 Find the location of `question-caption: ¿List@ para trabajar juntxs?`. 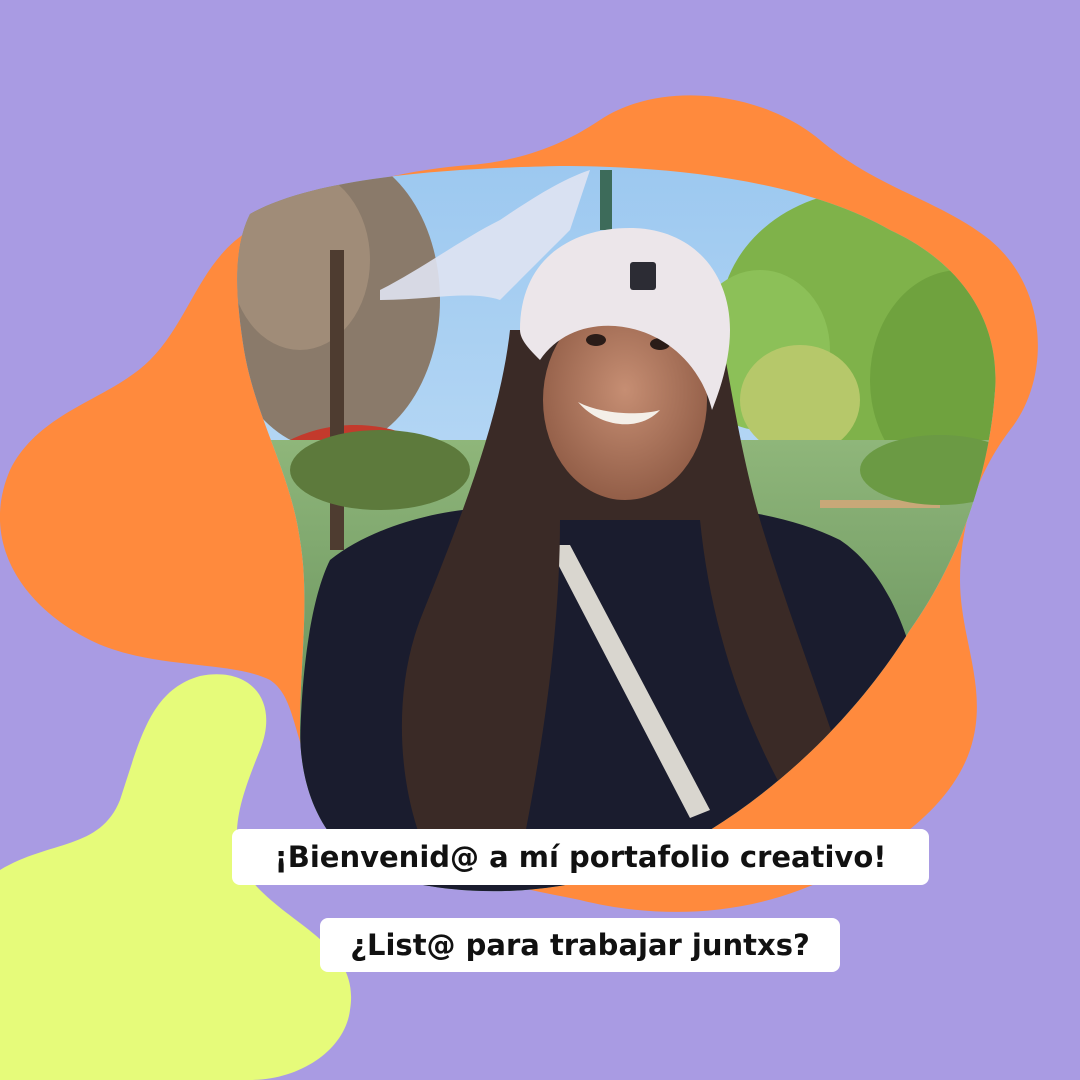

question-caption: ¿List@ para trabajar juntxs? is located at coordinates (580, 945).